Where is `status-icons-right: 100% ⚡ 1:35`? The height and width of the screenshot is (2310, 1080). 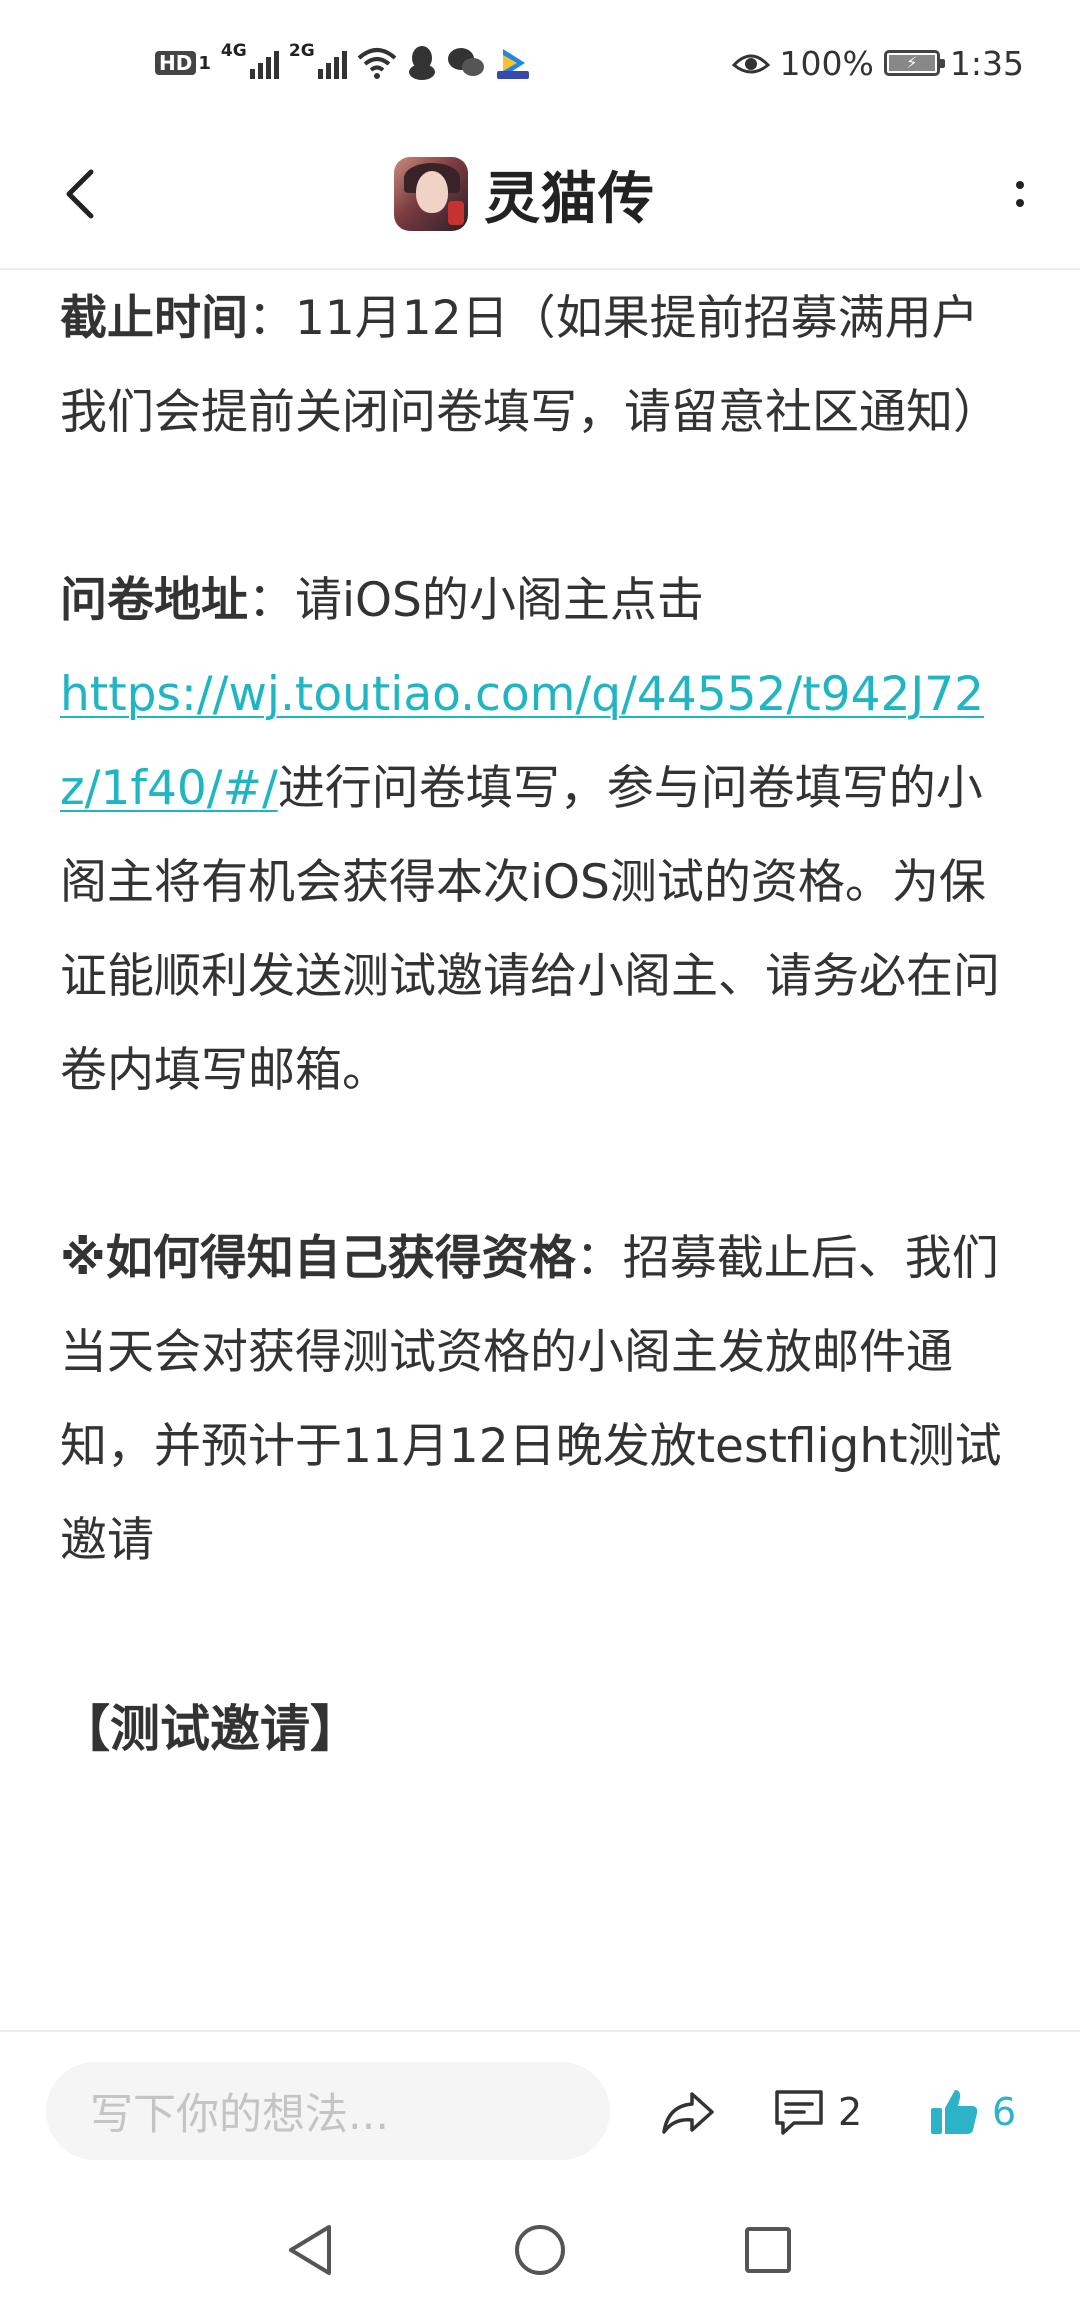
status-icons-right: 100% ⚡ 1:35 is located at coordinates (877, 63).